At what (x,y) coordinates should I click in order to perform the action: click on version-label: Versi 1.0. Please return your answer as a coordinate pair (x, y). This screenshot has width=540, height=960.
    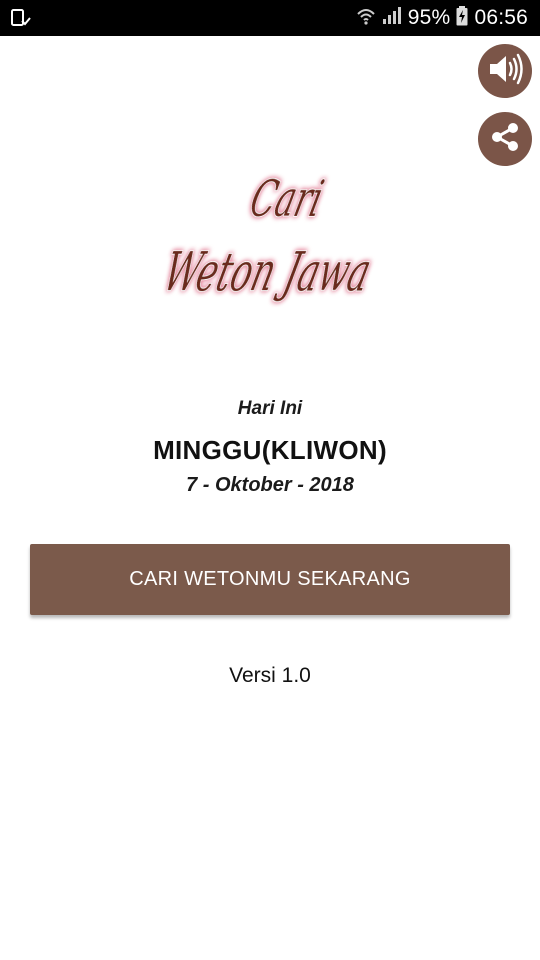
    Looking at the image, I should click on (270, 675).